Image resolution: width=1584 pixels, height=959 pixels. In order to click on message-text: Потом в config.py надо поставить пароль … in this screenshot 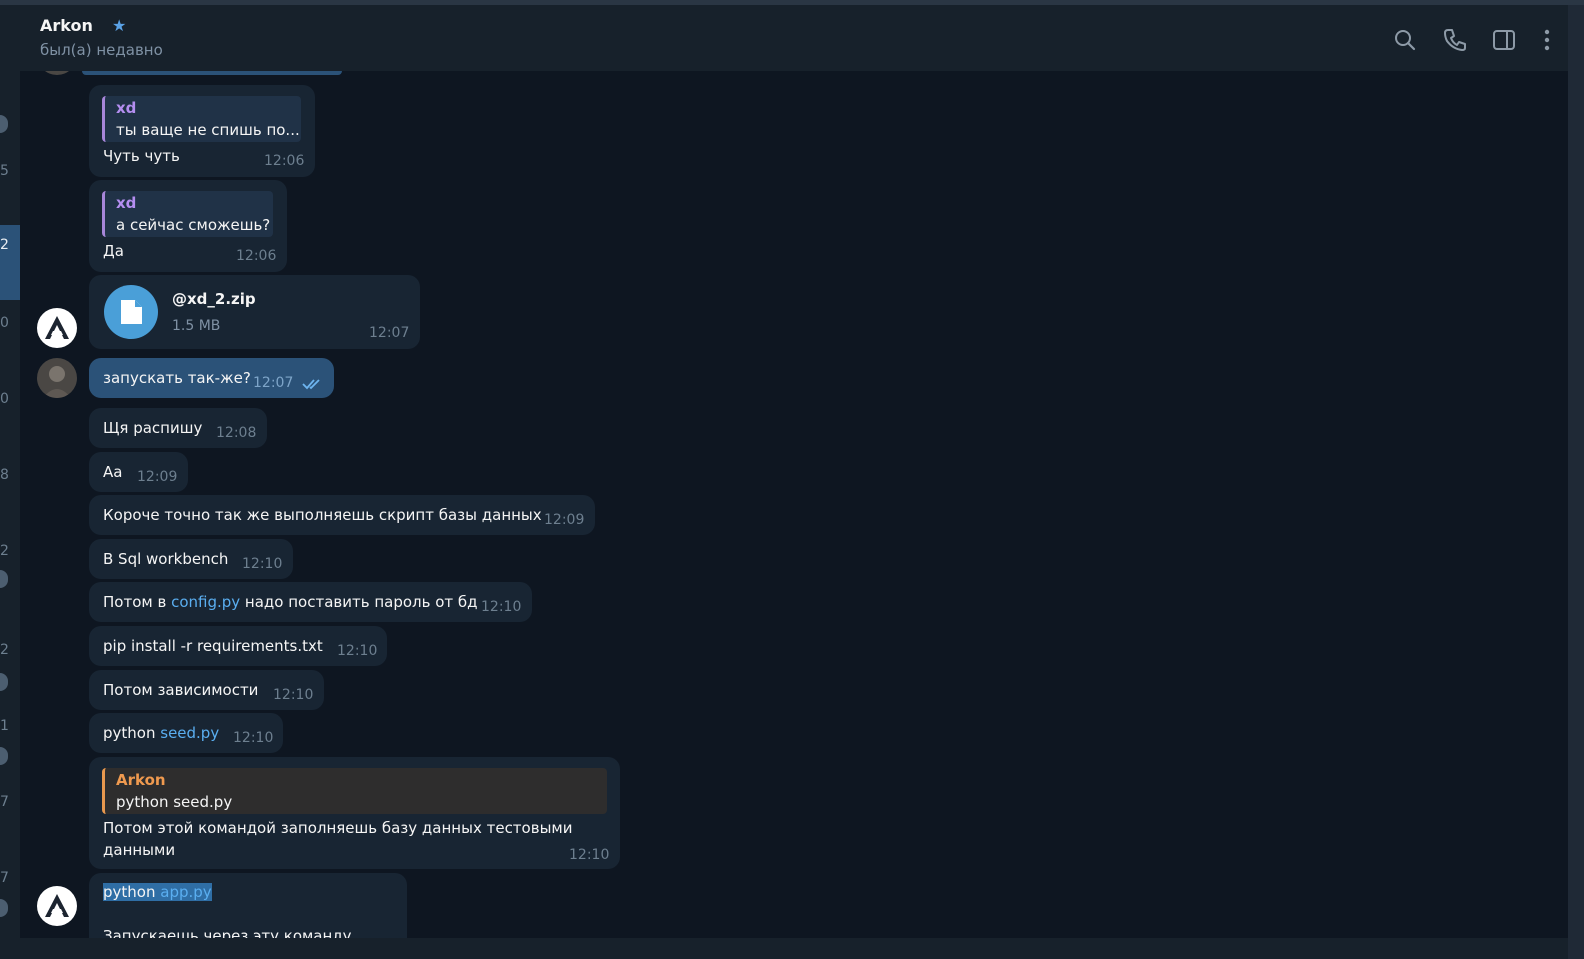, I will do `click(290, 602)`.